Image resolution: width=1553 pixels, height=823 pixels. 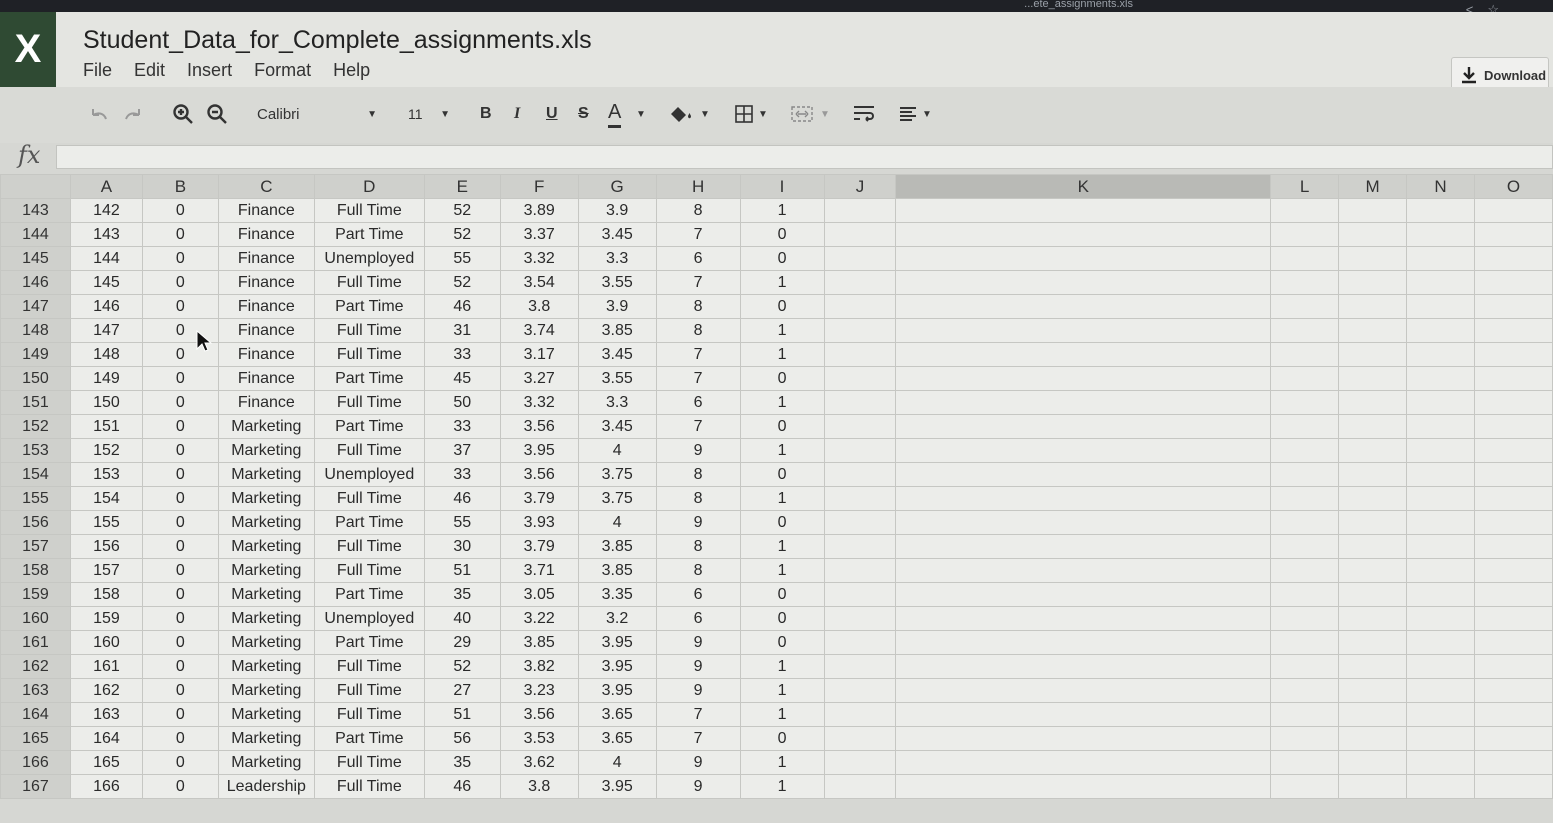 What do you see at coordinates (617, 402) in the screenshot?
I see `cell: 3.3` at bounding box center [617, 402].